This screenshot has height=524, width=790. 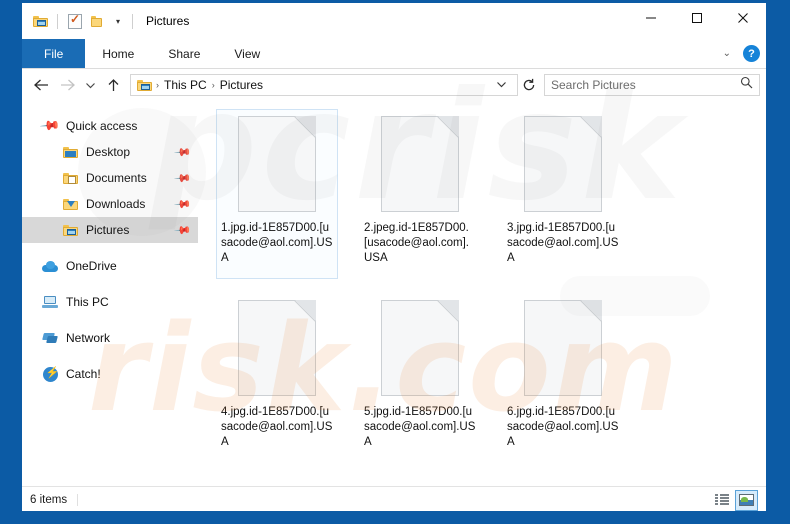 What do you see at coordinates (277, 243) in the screenshot?
I see `file-name: 1.jpg.id-1E857D00.[usacode@aol.com].USA` at bounding box center [277, 243].